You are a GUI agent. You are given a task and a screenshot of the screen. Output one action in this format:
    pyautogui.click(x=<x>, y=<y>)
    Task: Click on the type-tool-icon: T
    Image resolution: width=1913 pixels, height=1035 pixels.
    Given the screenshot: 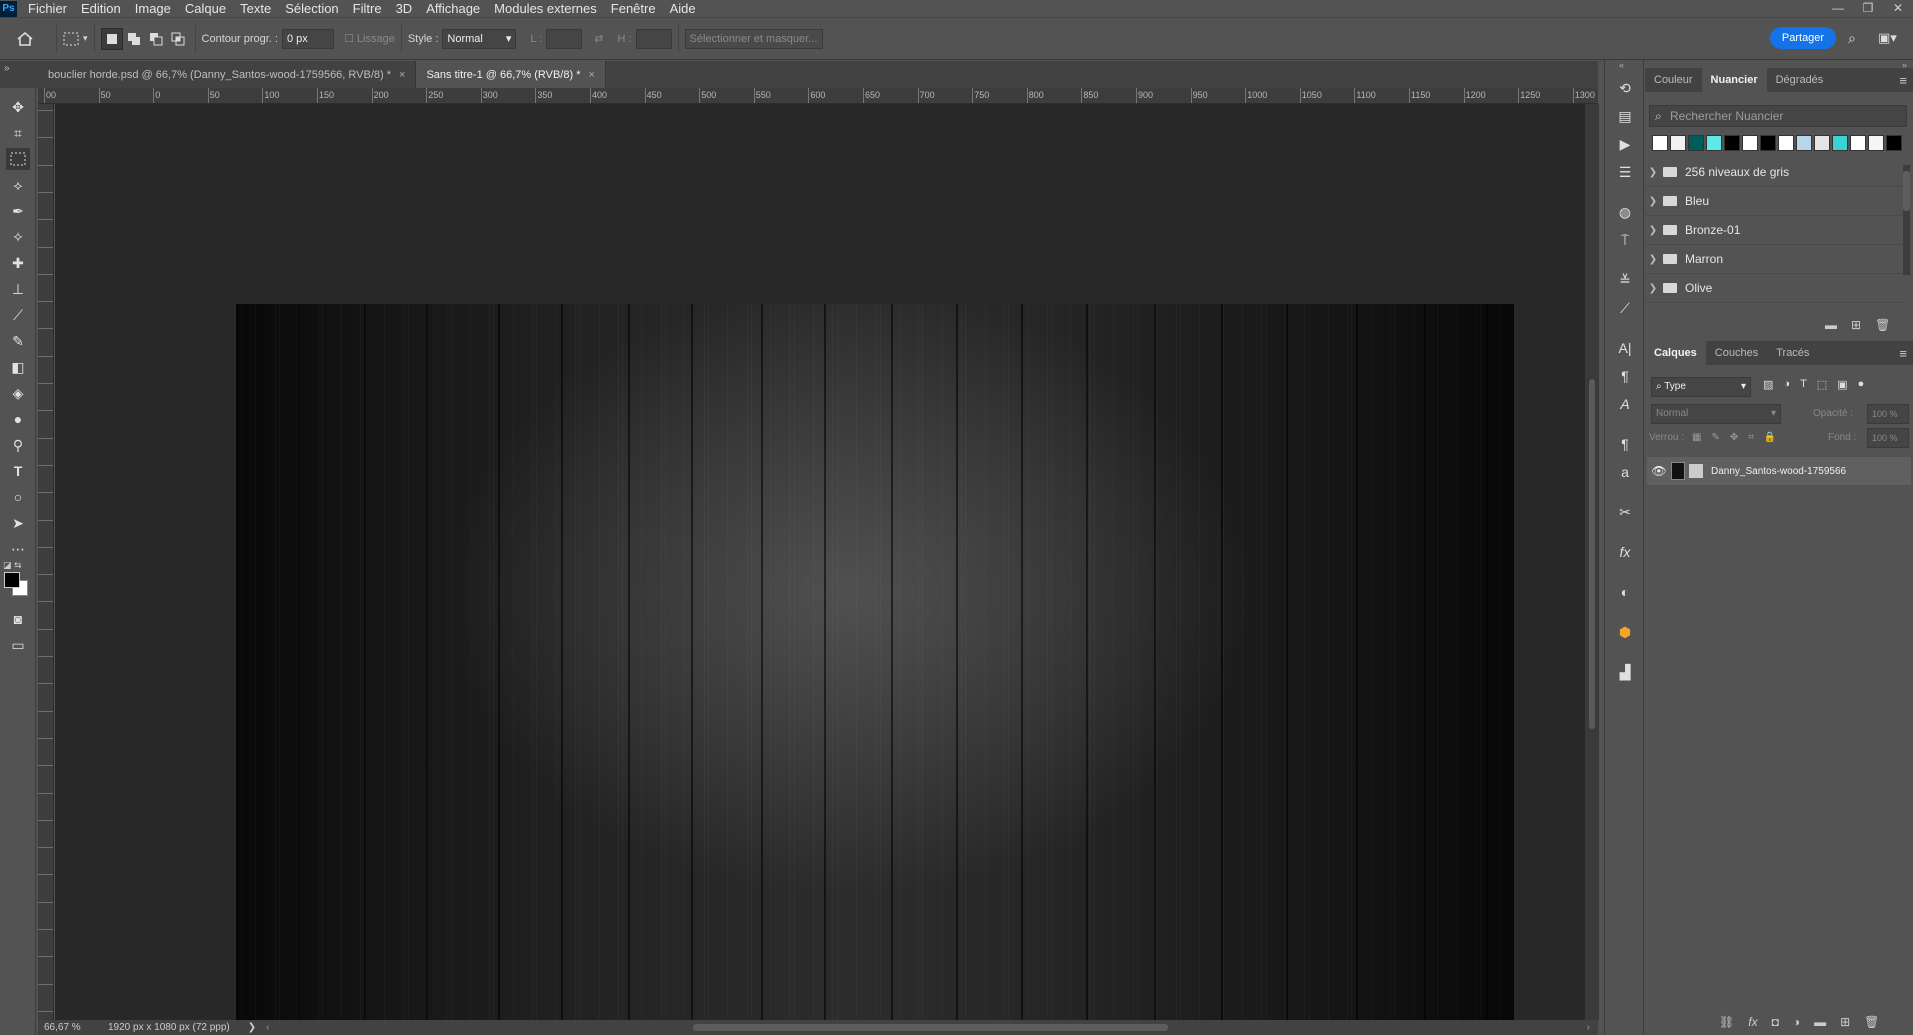 What is the action you would take?
    pyautogui.click(x=18, y=471)
    